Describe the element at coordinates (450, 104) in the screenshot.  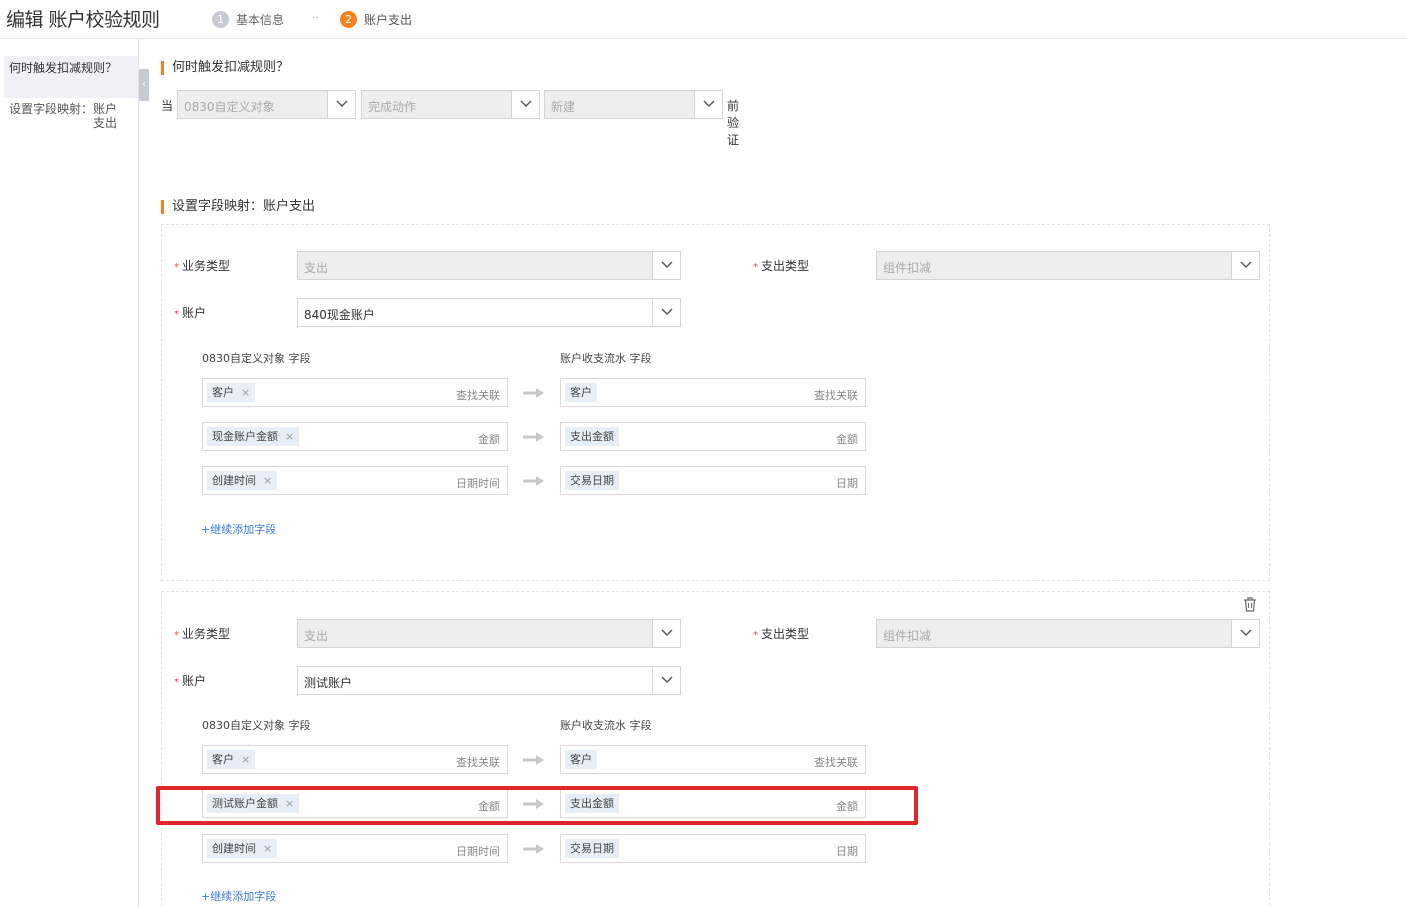
I see `action-select: 完成动作` at that location.